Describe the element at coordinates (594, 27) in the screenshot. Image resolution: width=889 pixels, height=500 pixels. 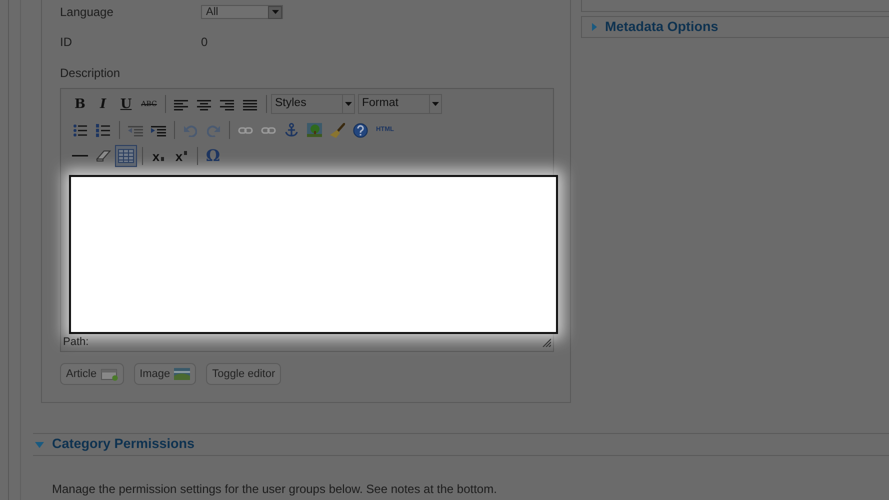
I see `collapsed-arrow-icon` at that location.